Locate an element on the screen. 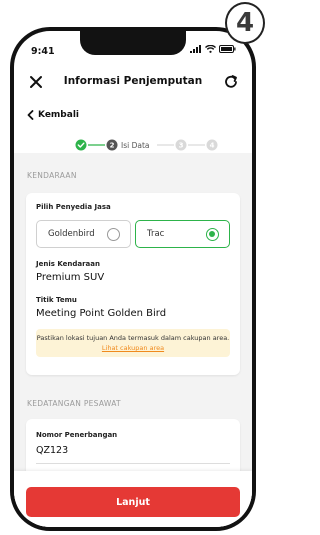 The image size is (320, 535). continue-button-label: Lanjut is located at coordinates (133, 502).